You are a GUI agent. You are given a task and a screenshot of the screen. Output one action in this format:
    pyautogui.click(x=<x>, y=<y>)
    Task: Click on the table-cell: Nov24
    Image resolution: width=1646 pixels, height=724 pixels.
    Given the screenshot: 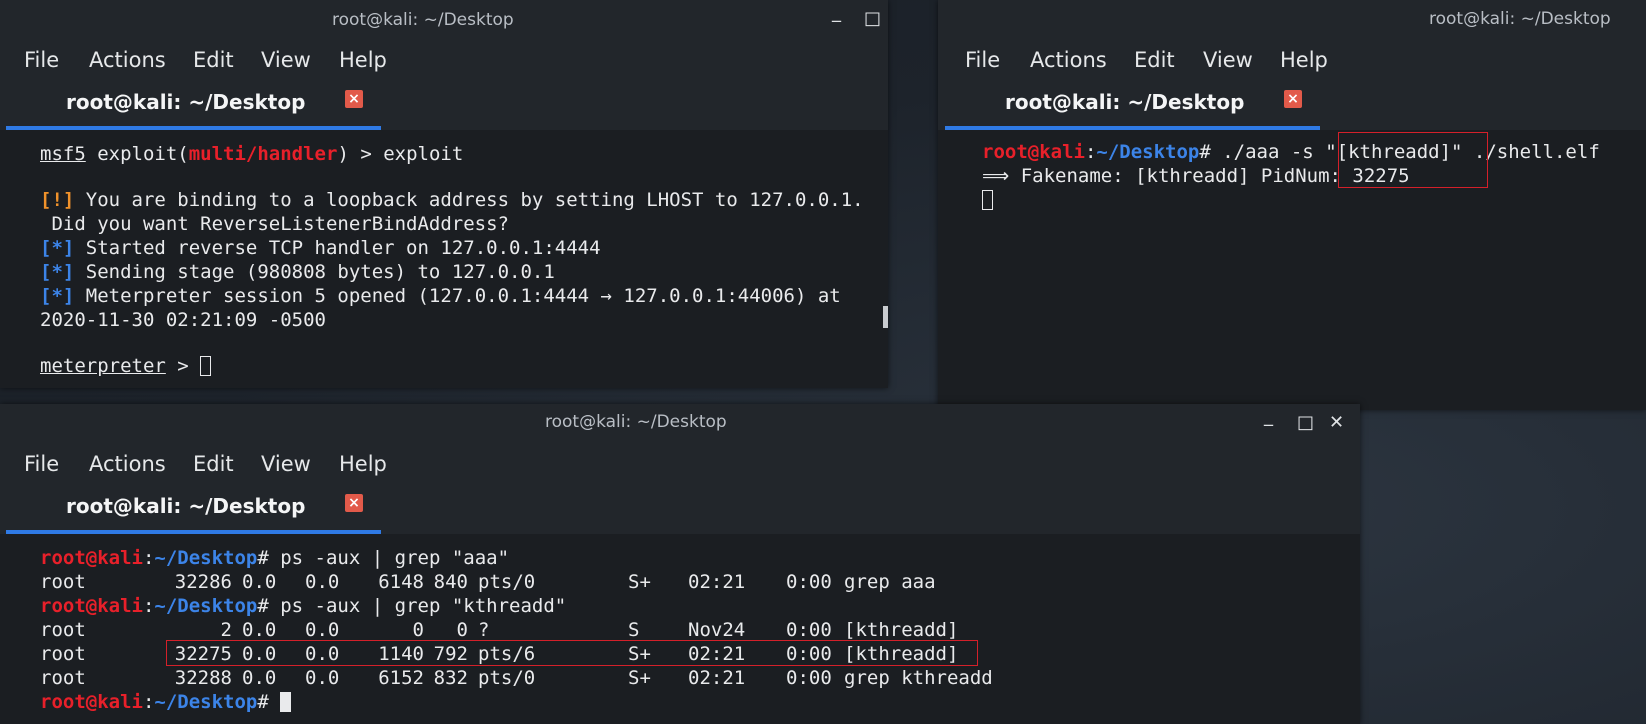 What is the action you would take?
    pyautogui.click(x=717, y=630)
    